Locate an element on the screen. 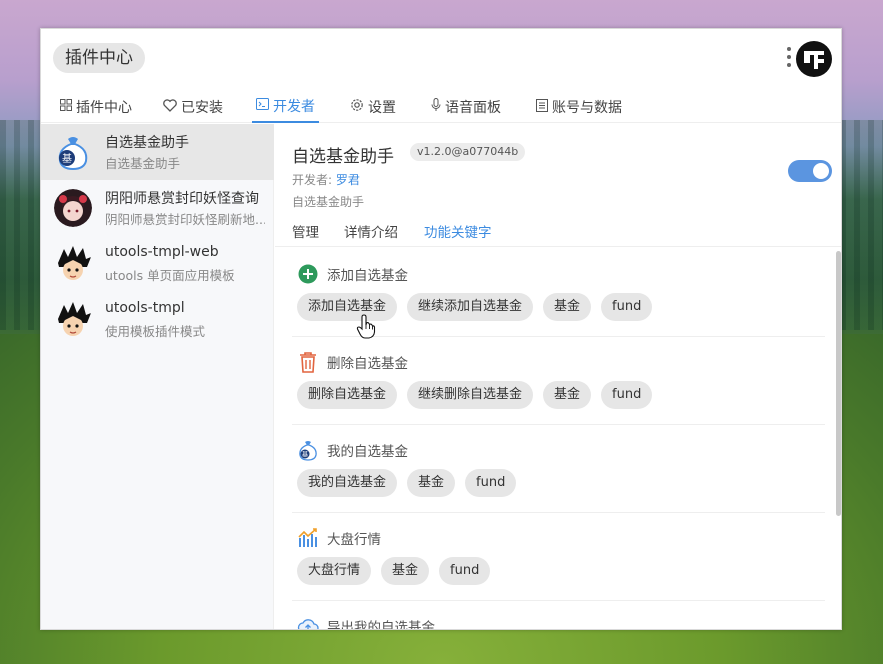  command-chip: 我的自选基金 is located at coordinates (347, 483).